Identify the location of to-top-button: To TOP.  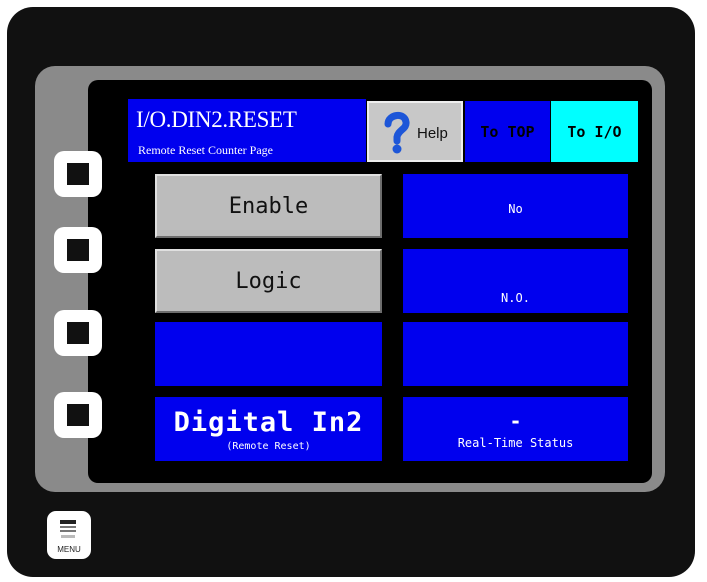
(507, 131).